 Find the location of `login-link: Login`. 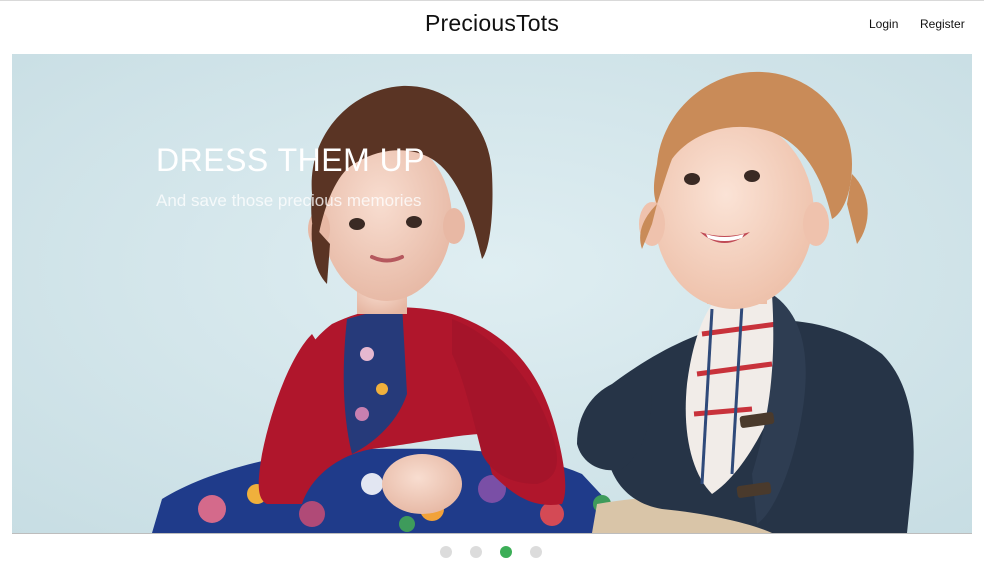

login-link: Login is located at coordinates (883, 24).